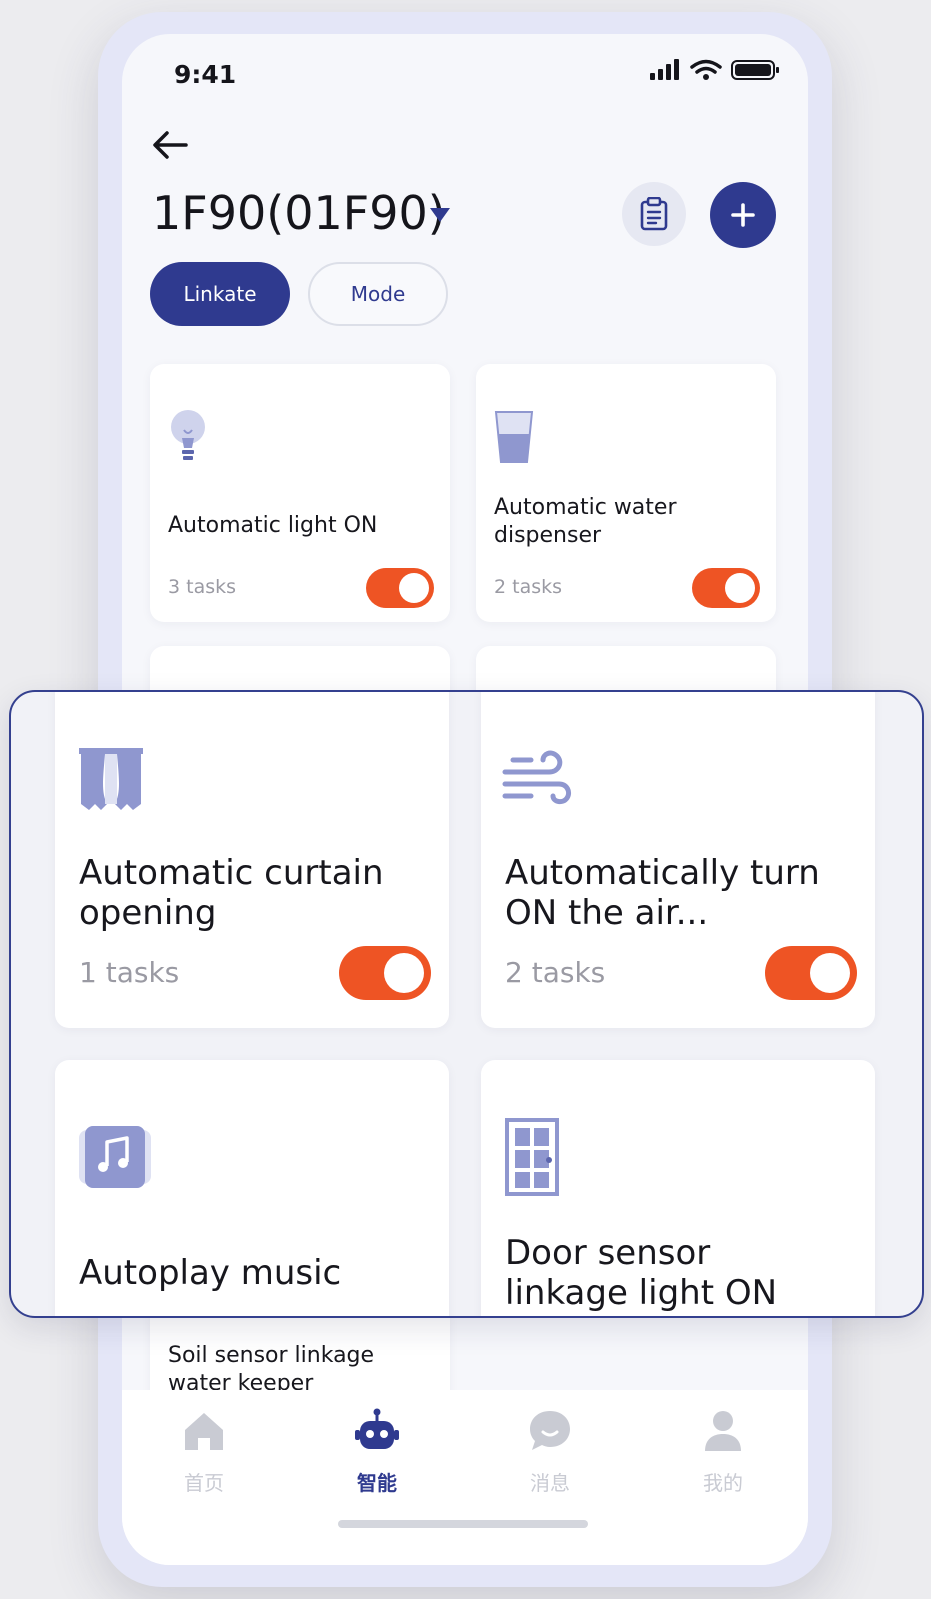  I want to click on scene-card: Automatic light ON 3 tasks, so click(300, 493).